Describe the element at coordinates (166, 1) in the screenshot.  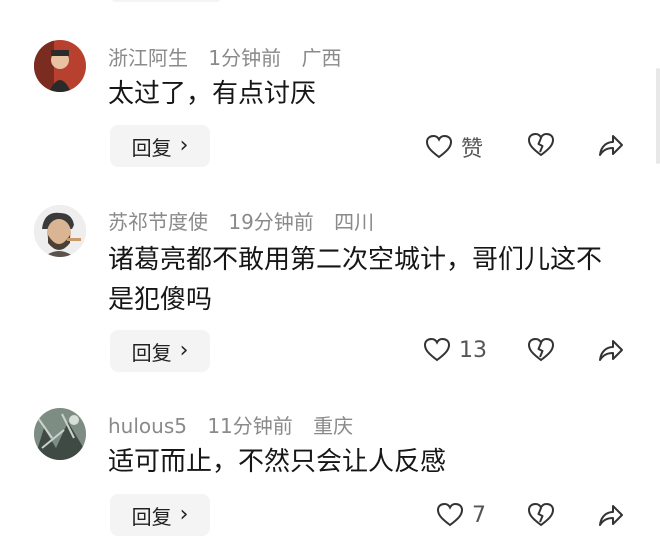
I see `previous-reply-button-edge` at that location.